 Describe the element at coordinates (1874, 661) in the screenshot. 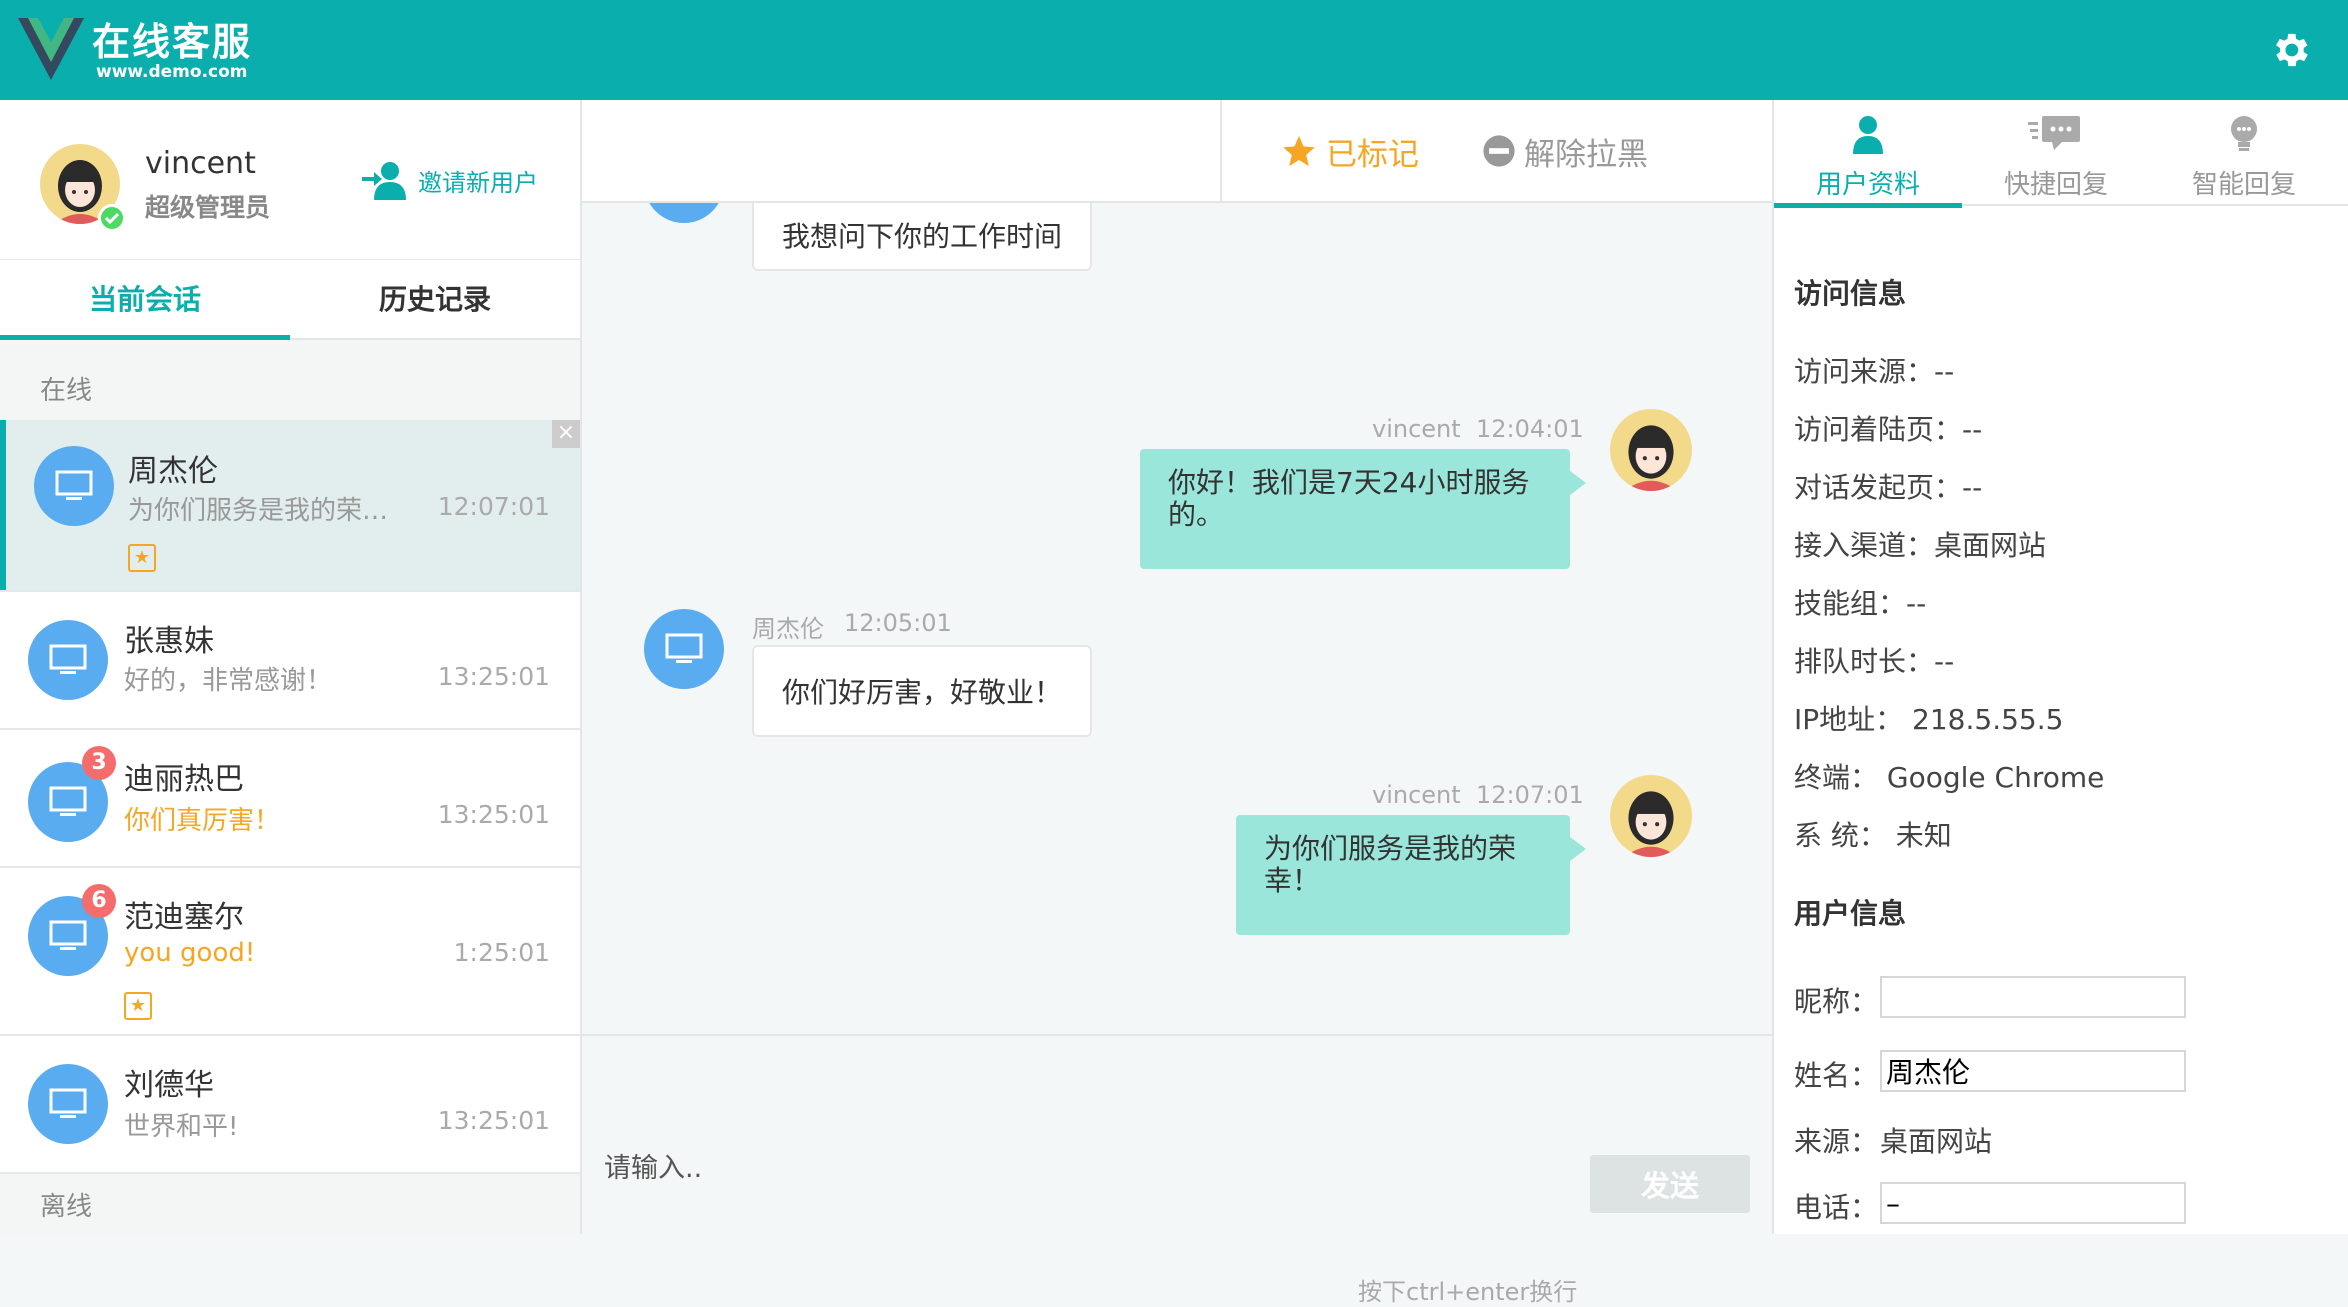

I see `queue-duration: 排队时长：--` at that location.